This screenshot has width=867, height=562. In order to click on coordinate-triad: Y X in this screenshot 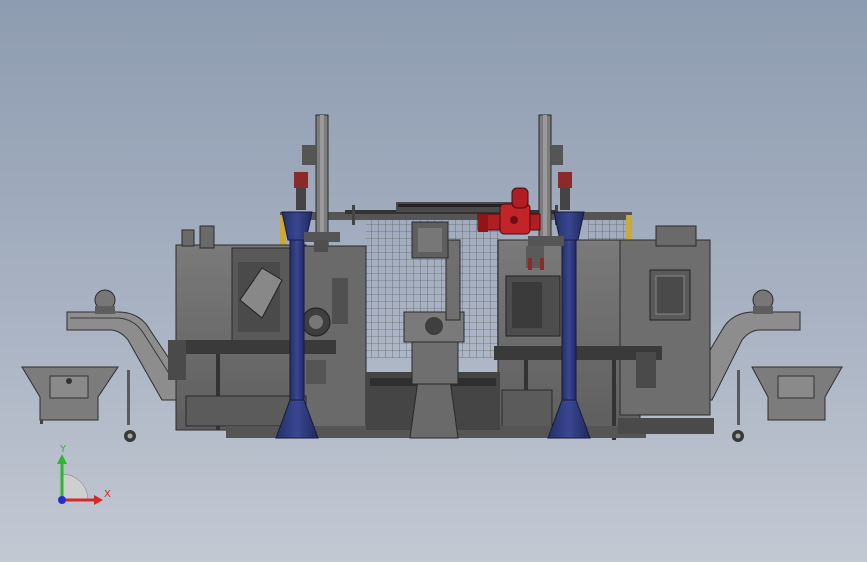, I will do `click(84, 474)`.